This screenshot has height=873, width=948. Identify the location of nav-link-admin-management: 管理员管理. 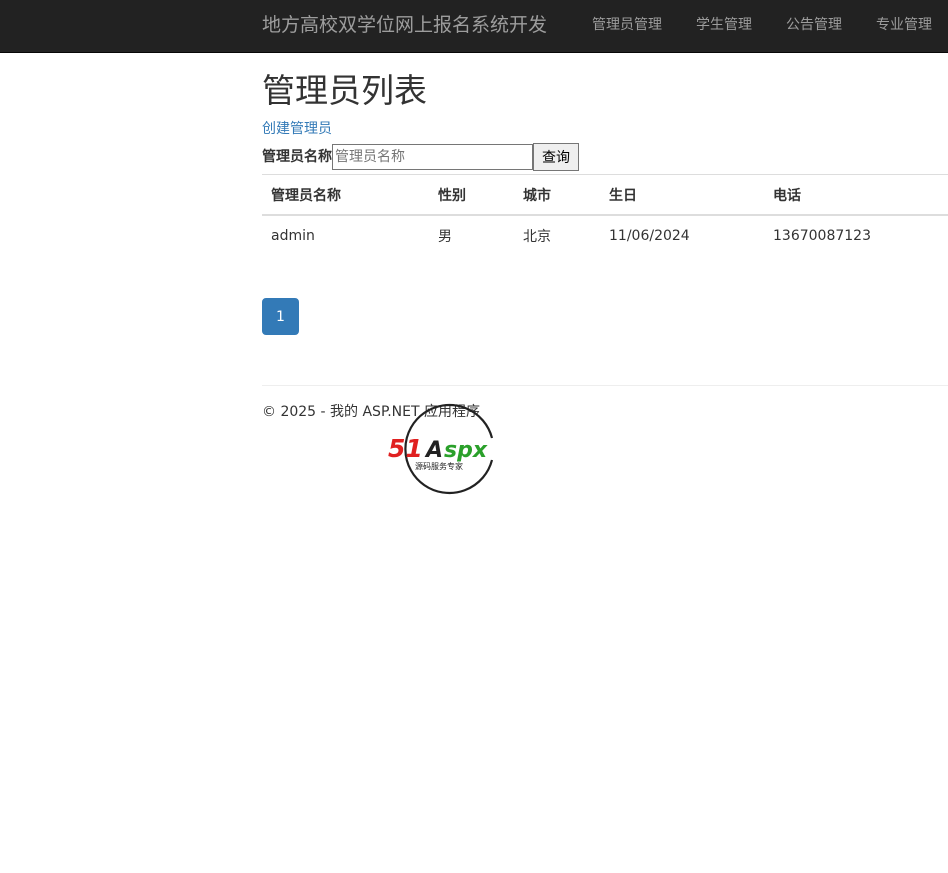
(627, 25).